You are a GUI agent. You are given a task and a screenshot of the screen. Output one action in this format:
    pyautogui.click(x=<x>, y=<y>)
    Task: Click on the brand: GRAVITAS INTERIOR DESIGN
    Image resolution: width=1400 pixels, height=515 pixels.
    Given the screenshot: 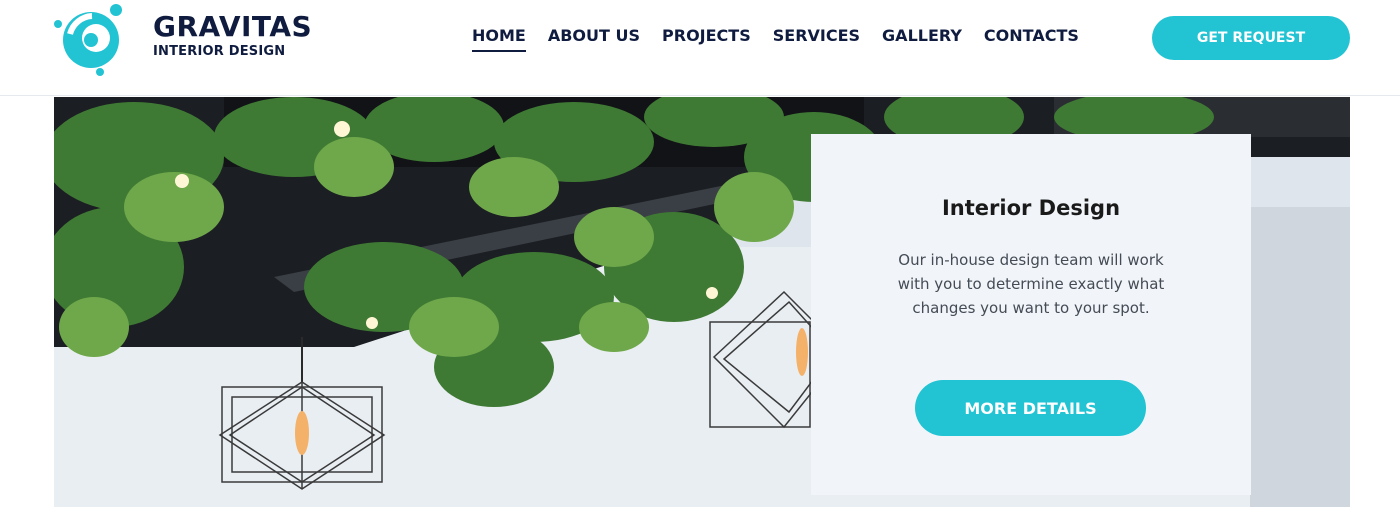 What is the action you would take?
    pyautogui.click(x=233, y=35)
    